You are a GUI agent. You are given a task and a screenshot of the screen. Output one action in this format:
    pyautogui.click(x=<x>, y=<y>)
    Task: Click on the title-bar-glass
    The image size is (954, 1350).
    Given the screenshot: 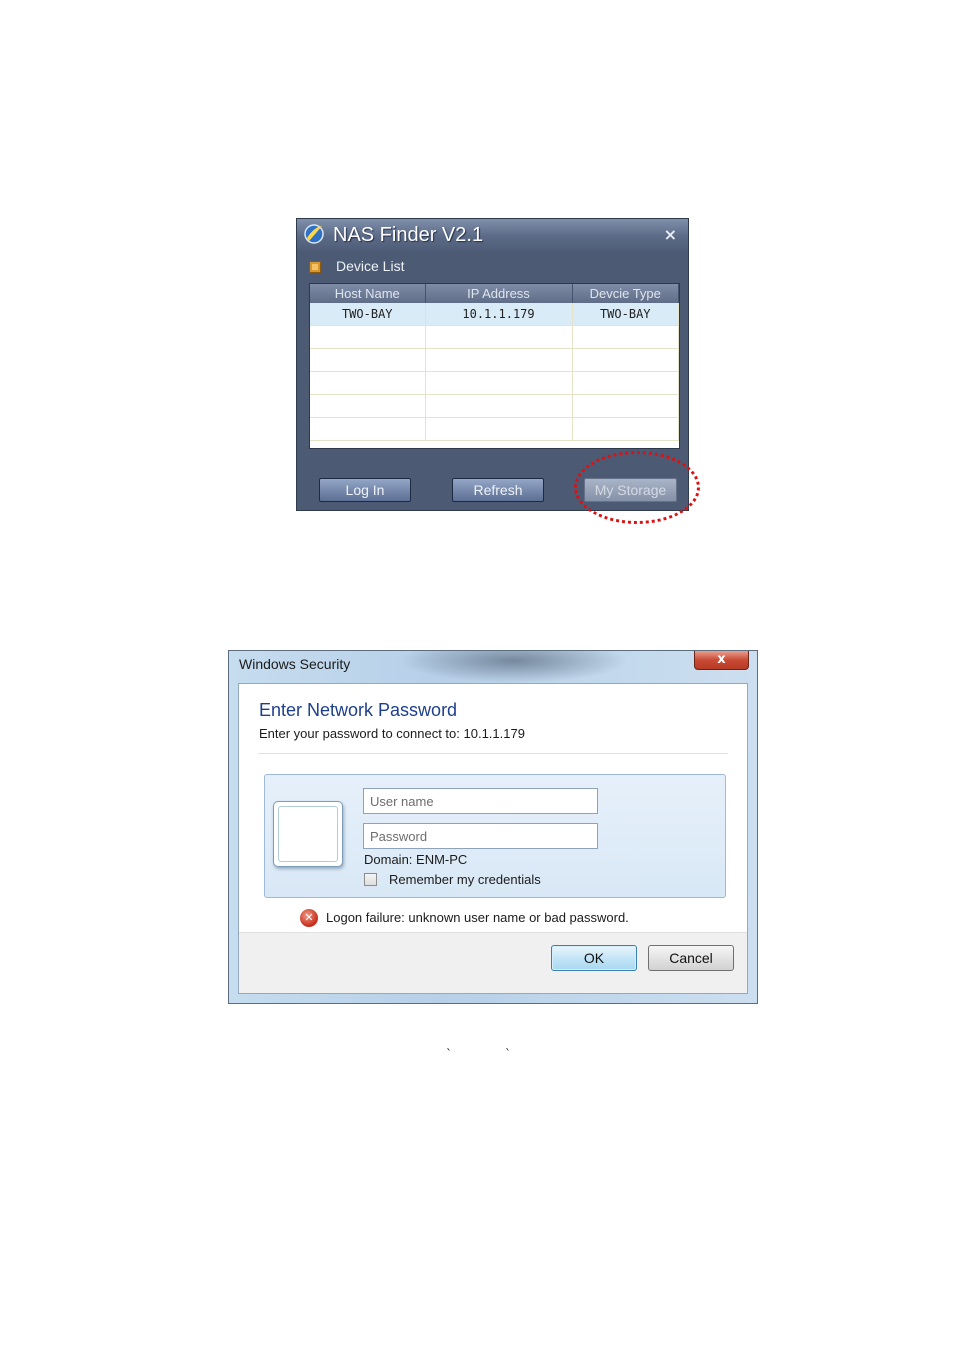 What is the action you would take?
    pyautogui.click(x=514, y=667)
    